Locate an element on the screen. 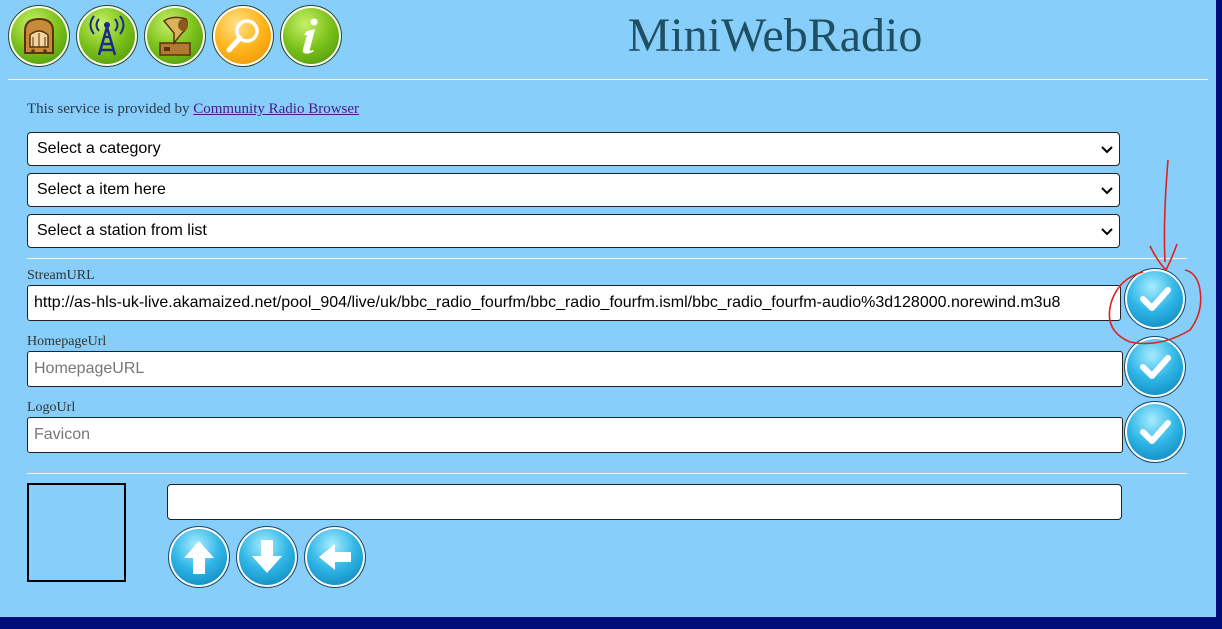 This screenshot has width=1222, height=629. search-icon is located at coordinates (242, 36).